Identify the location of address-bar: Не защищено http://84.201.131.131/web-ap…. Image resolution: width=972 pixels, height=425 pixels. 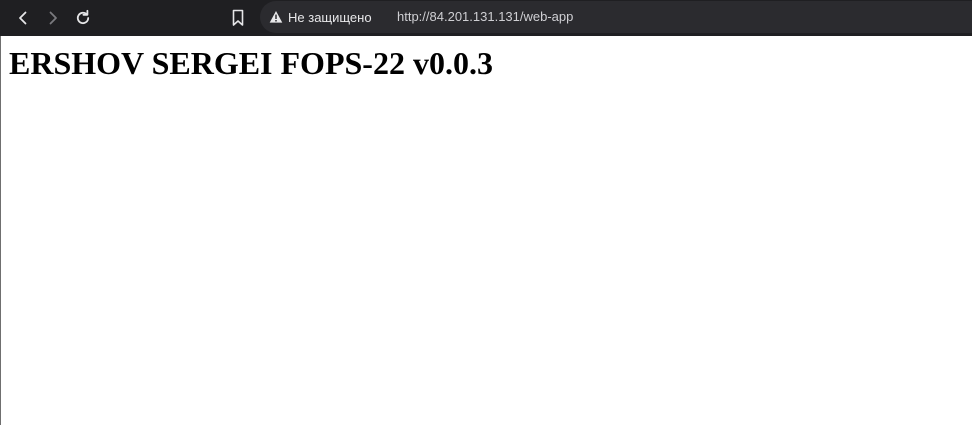
(616, 17).